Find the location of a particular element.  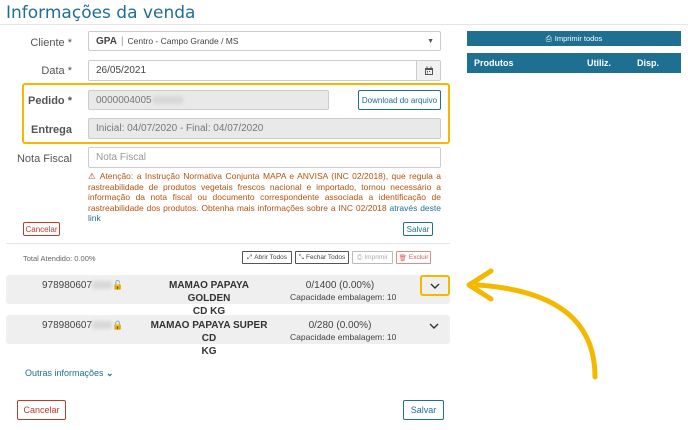

trash-icon: 🗑 is located at coordinates (402, 258).